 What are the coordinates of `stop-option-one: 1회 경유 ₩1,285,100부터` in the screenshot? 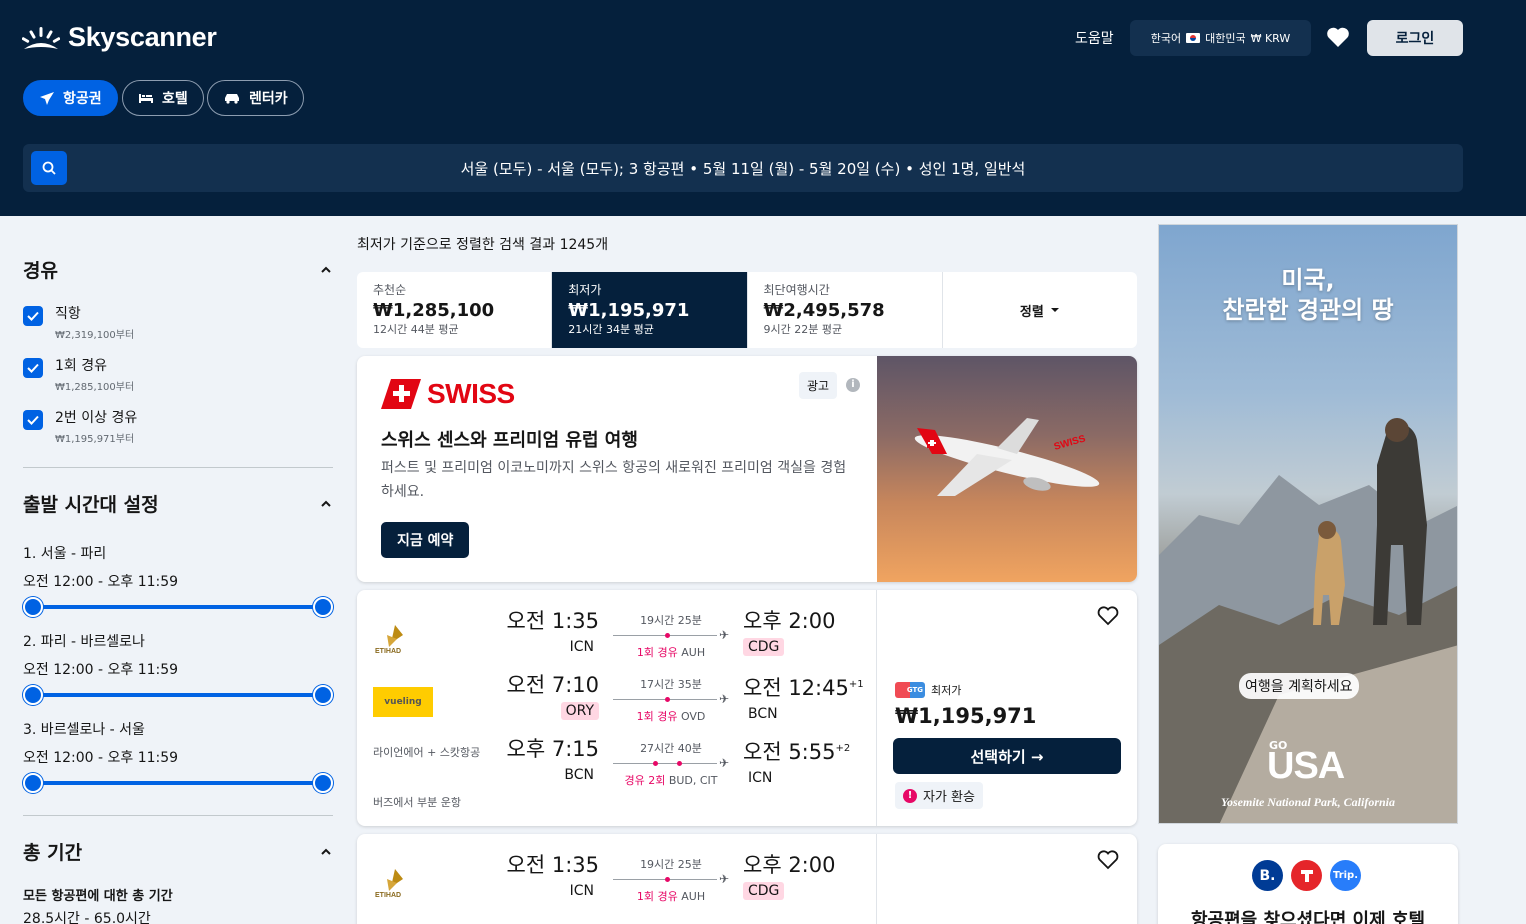 It's located at (178, 374).